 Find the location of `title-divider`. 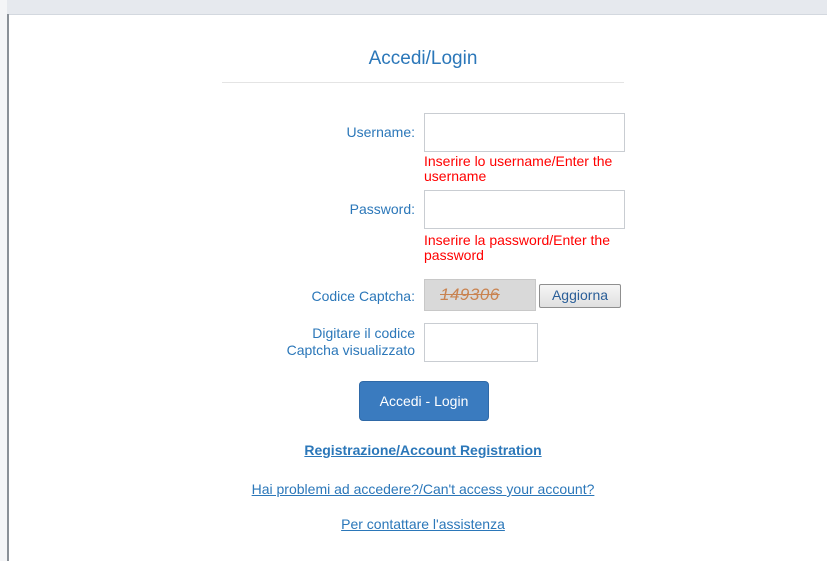

title-divider is located at coordinates (423, 82).